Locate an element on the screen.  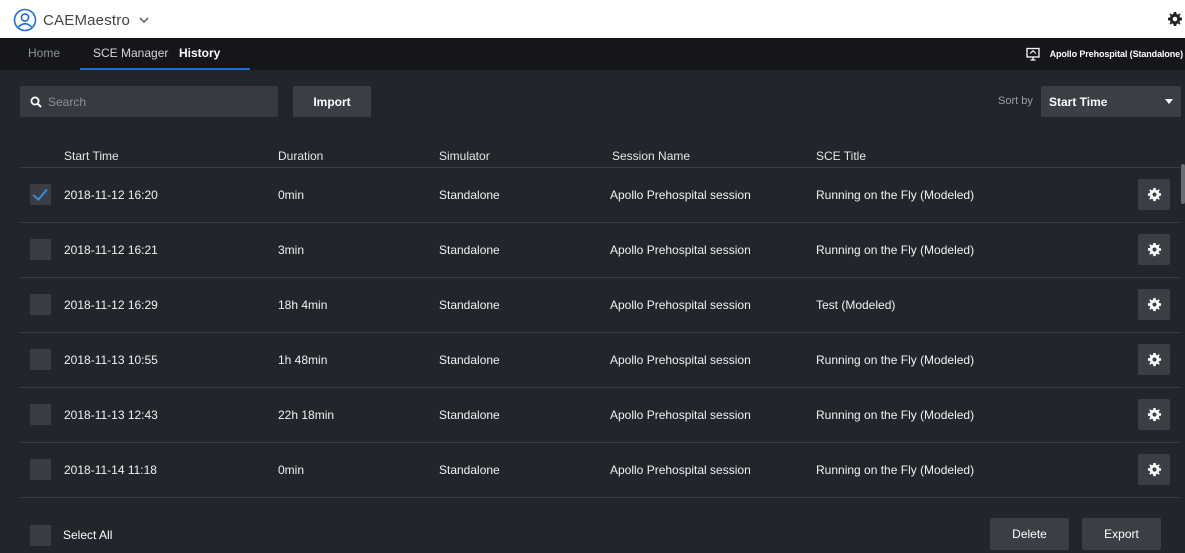
search-input is located at coordinates (158, 101).